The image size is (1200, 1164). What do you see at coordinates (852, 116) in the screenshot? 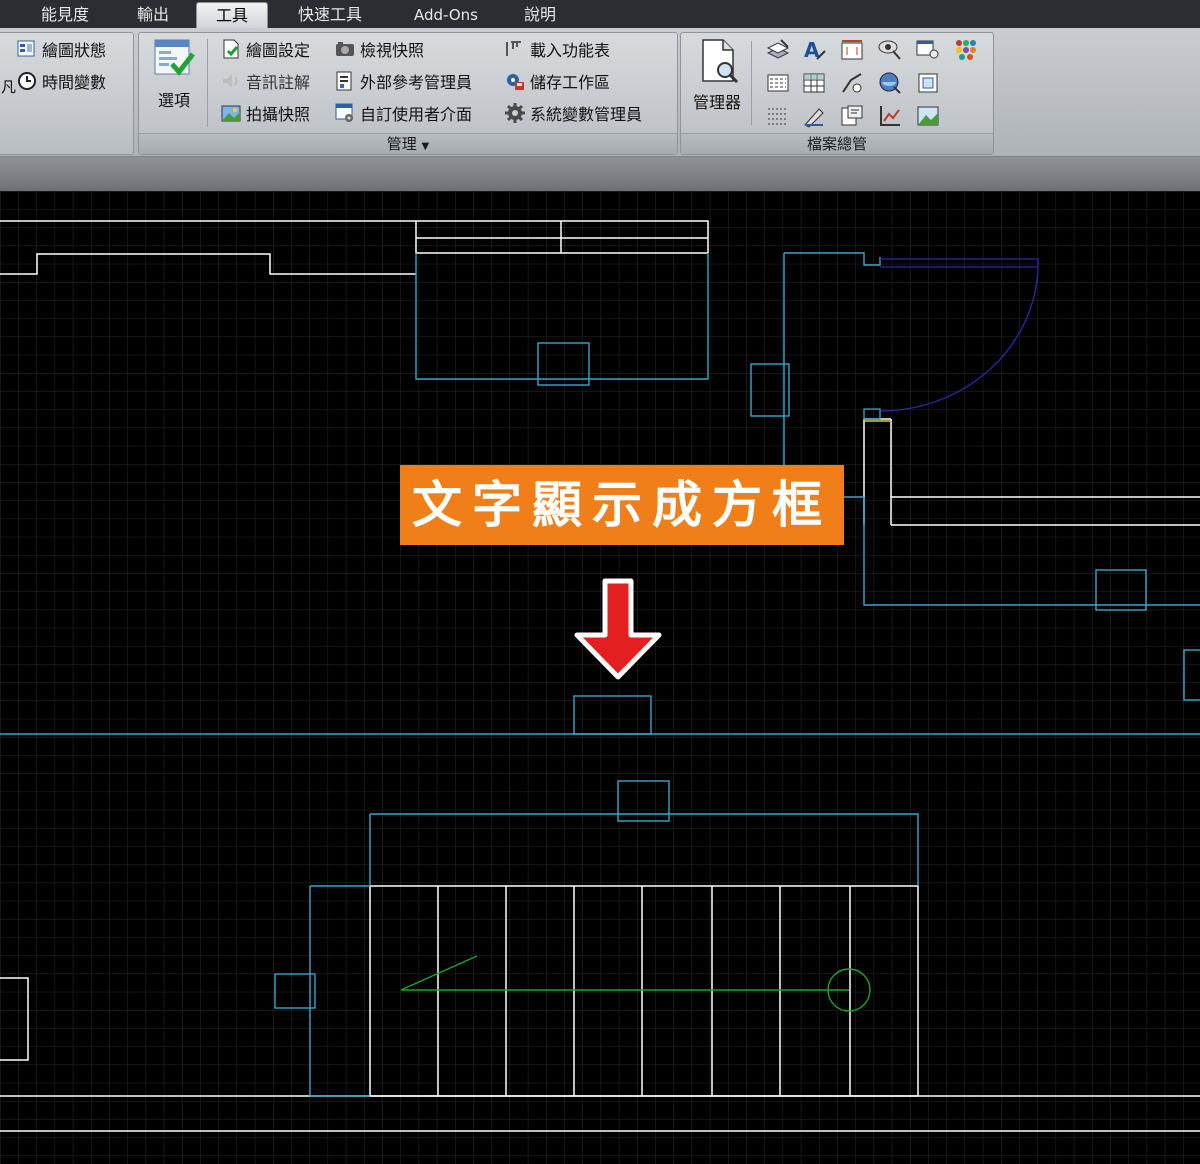
I see `layout-icon` at bounding box center [852, 116].